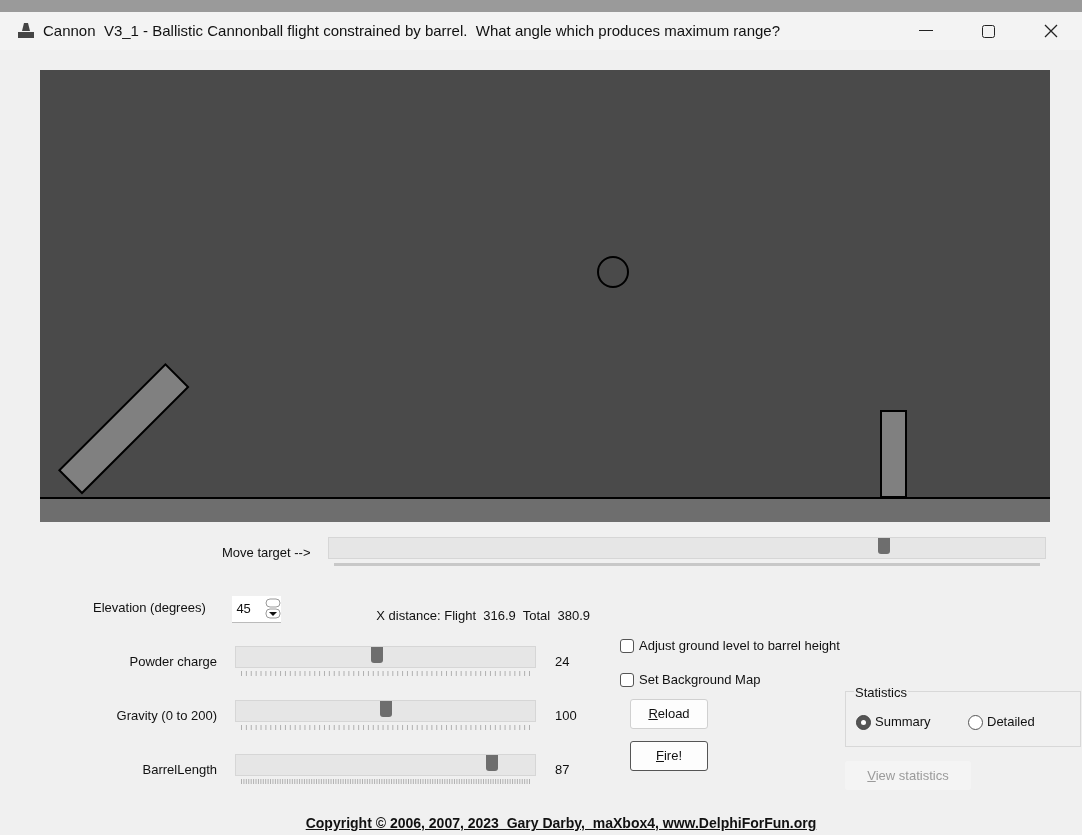  What do you see at coordinates (412, 30) in the screenshot?
I see `window-title: Cannon V3_1 - Ballistic Cannonball flight constrained by barrel. What angle which produces maximum range?` at bounding box center [412, 30].